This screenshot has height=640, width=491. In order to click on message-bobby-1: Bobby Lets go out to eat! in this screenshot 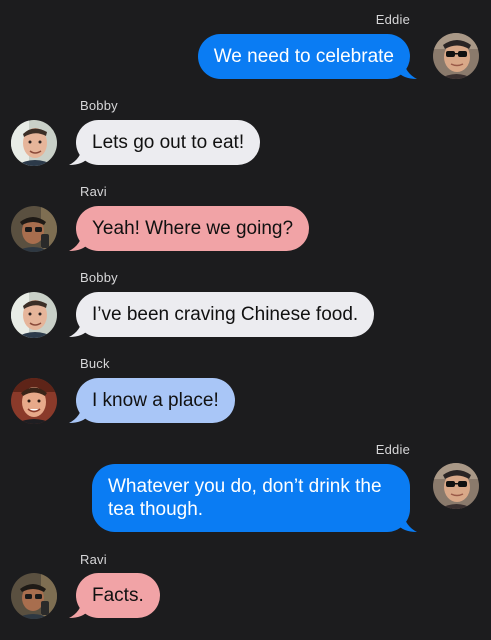, I will do `click(245, 133)`.